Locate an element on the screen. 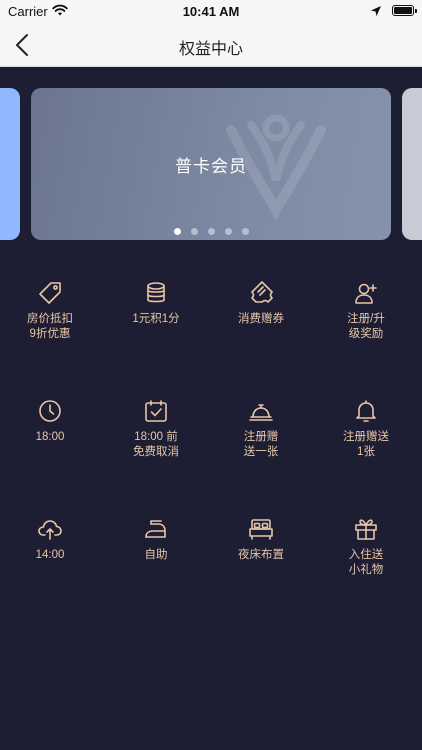 The height and width of the screenshot is (750, 422). benefit-item: 18:00 is located at coordinates (50, 421).